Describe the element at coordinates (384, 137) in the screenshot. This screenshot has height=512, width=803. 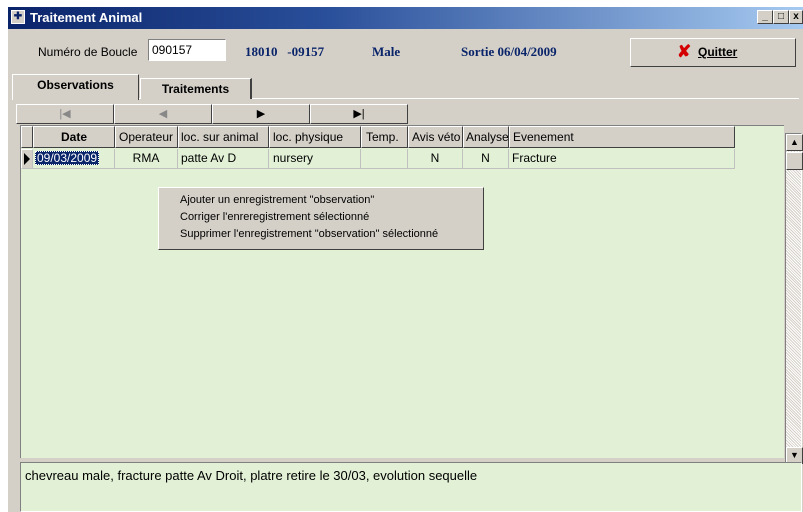
I see `col-header-temp: Temp.` at that location.